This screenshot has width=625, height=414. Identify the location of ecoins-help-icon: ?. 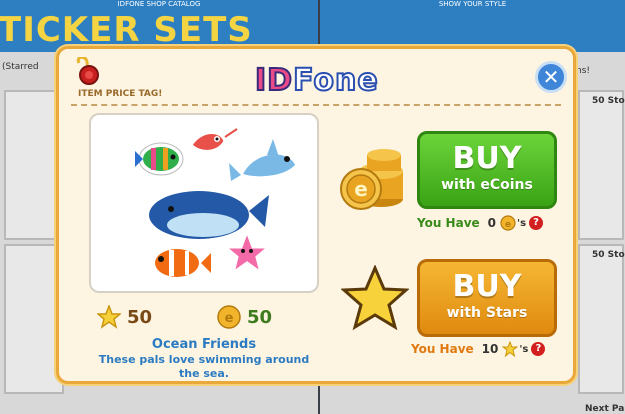
(536, 223).